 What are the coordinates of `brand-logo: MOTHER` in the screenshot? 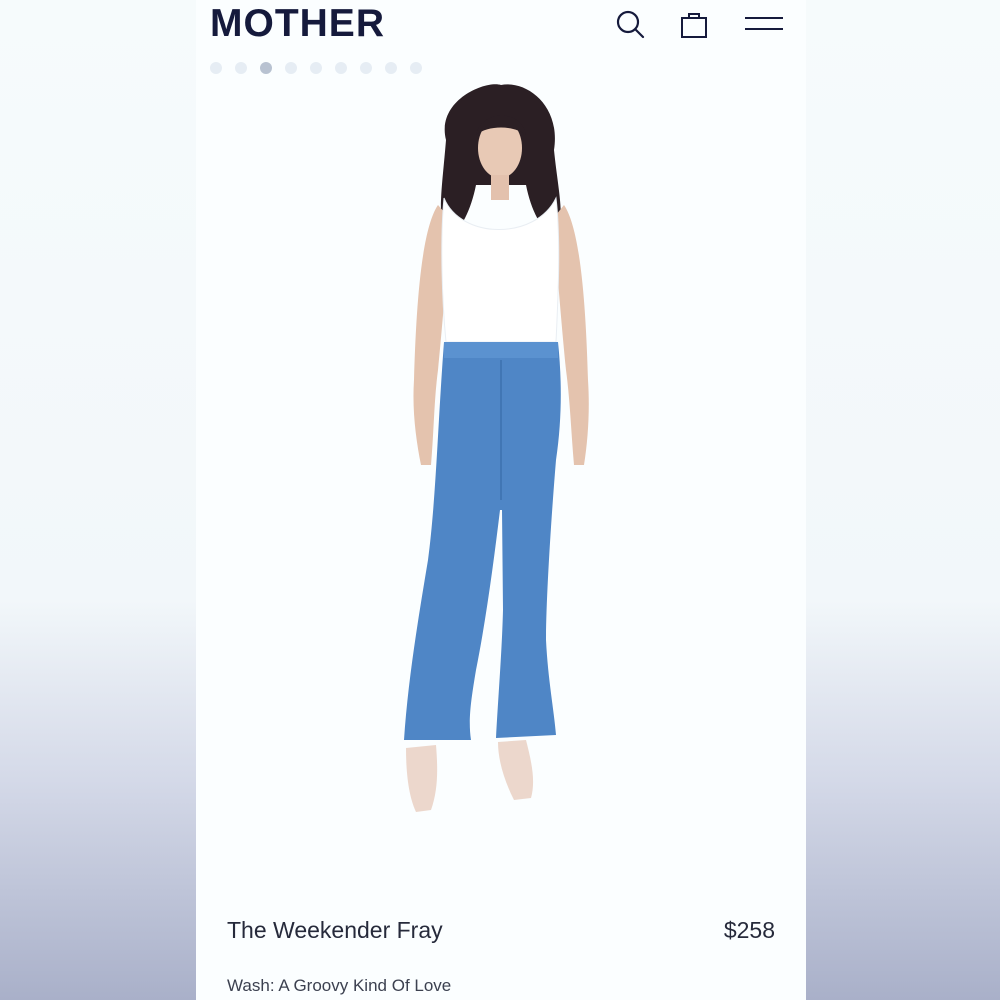 It's located at (297, 24).